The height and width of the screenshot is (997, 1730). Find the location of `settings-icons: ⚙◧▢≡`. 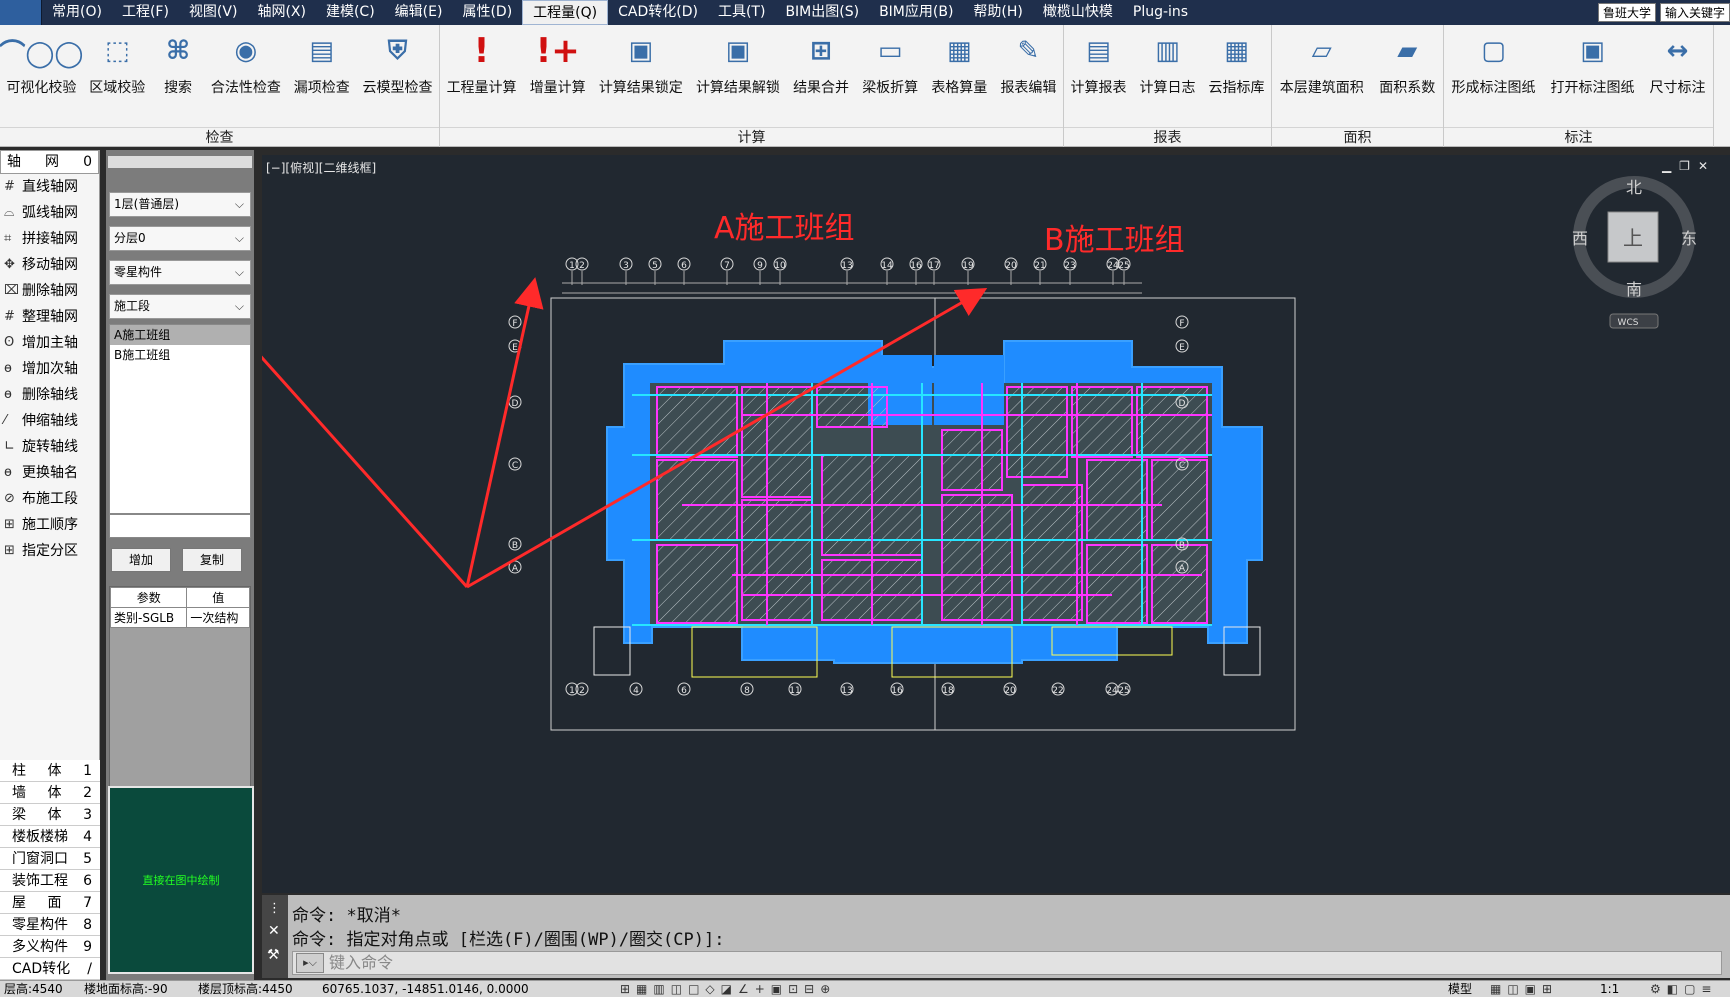

settings-icons: ⚙◧▢≡ is located at coordinates (1684, 989).